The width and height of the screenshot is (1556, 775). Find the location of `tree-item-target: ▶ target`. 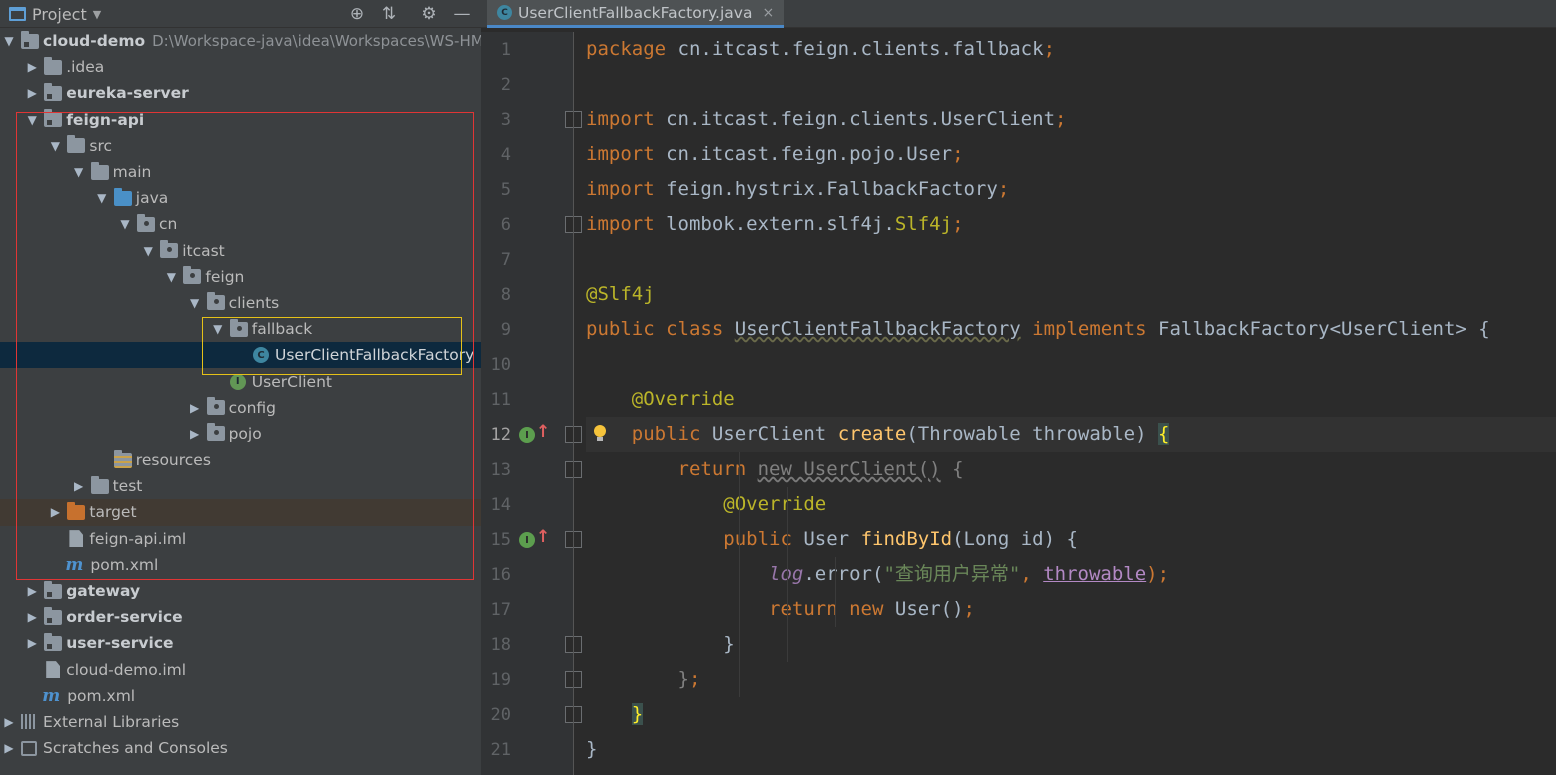

tree-item-target: ▶ target is located at coordinates (240, 512).